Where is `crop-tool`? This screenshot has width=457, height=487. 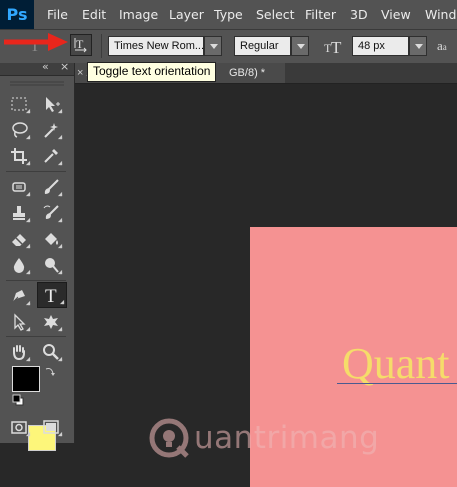
crop-tool is located at coordinates (19, 156).